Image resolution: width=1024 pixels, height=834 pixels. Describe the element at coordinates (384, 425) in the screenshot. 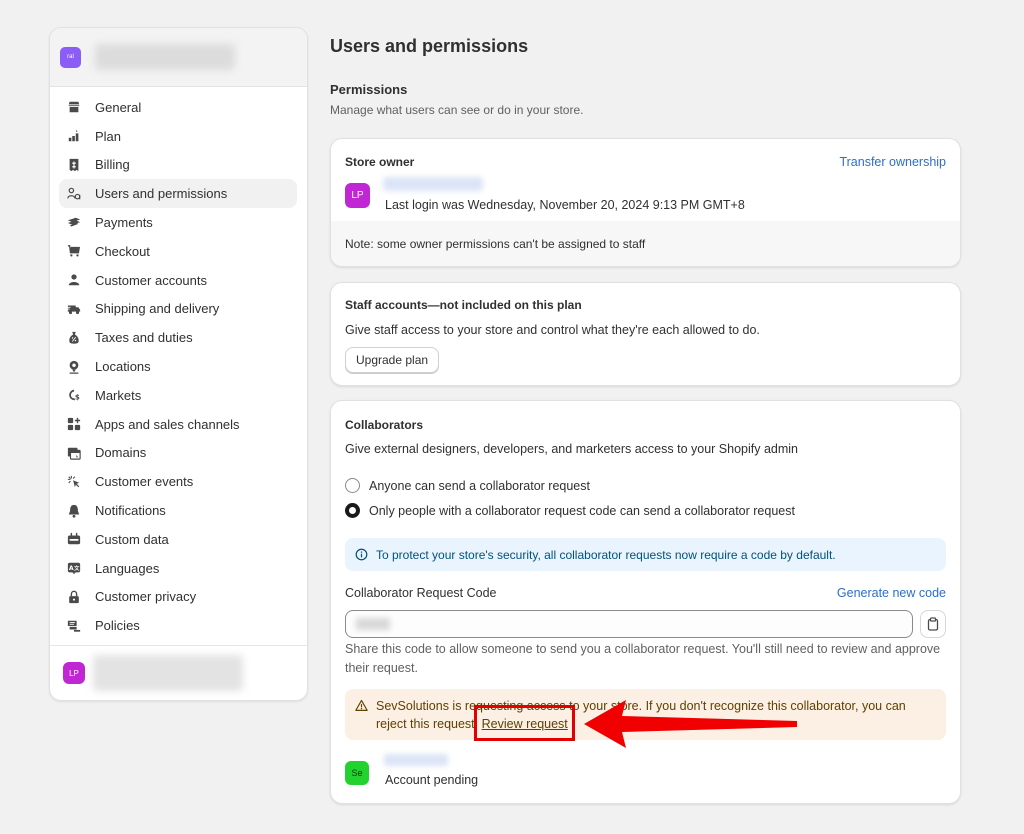

I see `collaborators-title: Collaborators` at that location.